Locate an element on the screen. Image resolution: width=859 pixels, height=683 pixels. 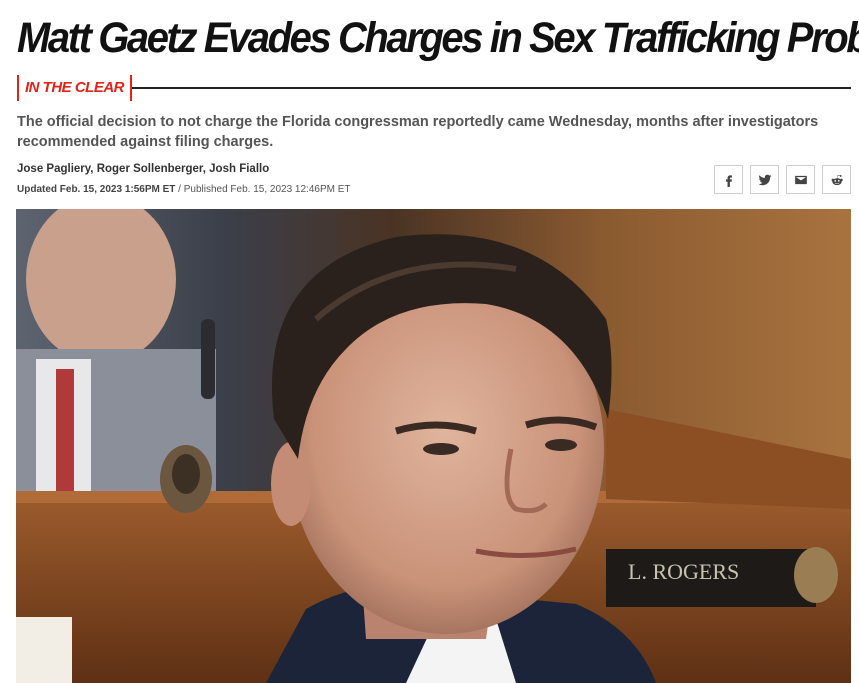
twitter-icon is located at coordinates (764, 179).